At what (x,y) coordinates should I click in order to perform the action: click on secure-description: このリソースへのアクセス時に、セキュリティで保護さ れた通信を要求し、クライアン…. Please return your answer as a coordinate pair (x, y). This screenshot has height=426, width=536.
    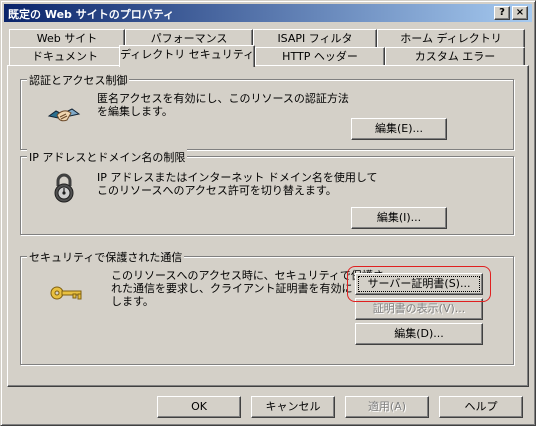
    Looking at the image, I should click on (247, 288).